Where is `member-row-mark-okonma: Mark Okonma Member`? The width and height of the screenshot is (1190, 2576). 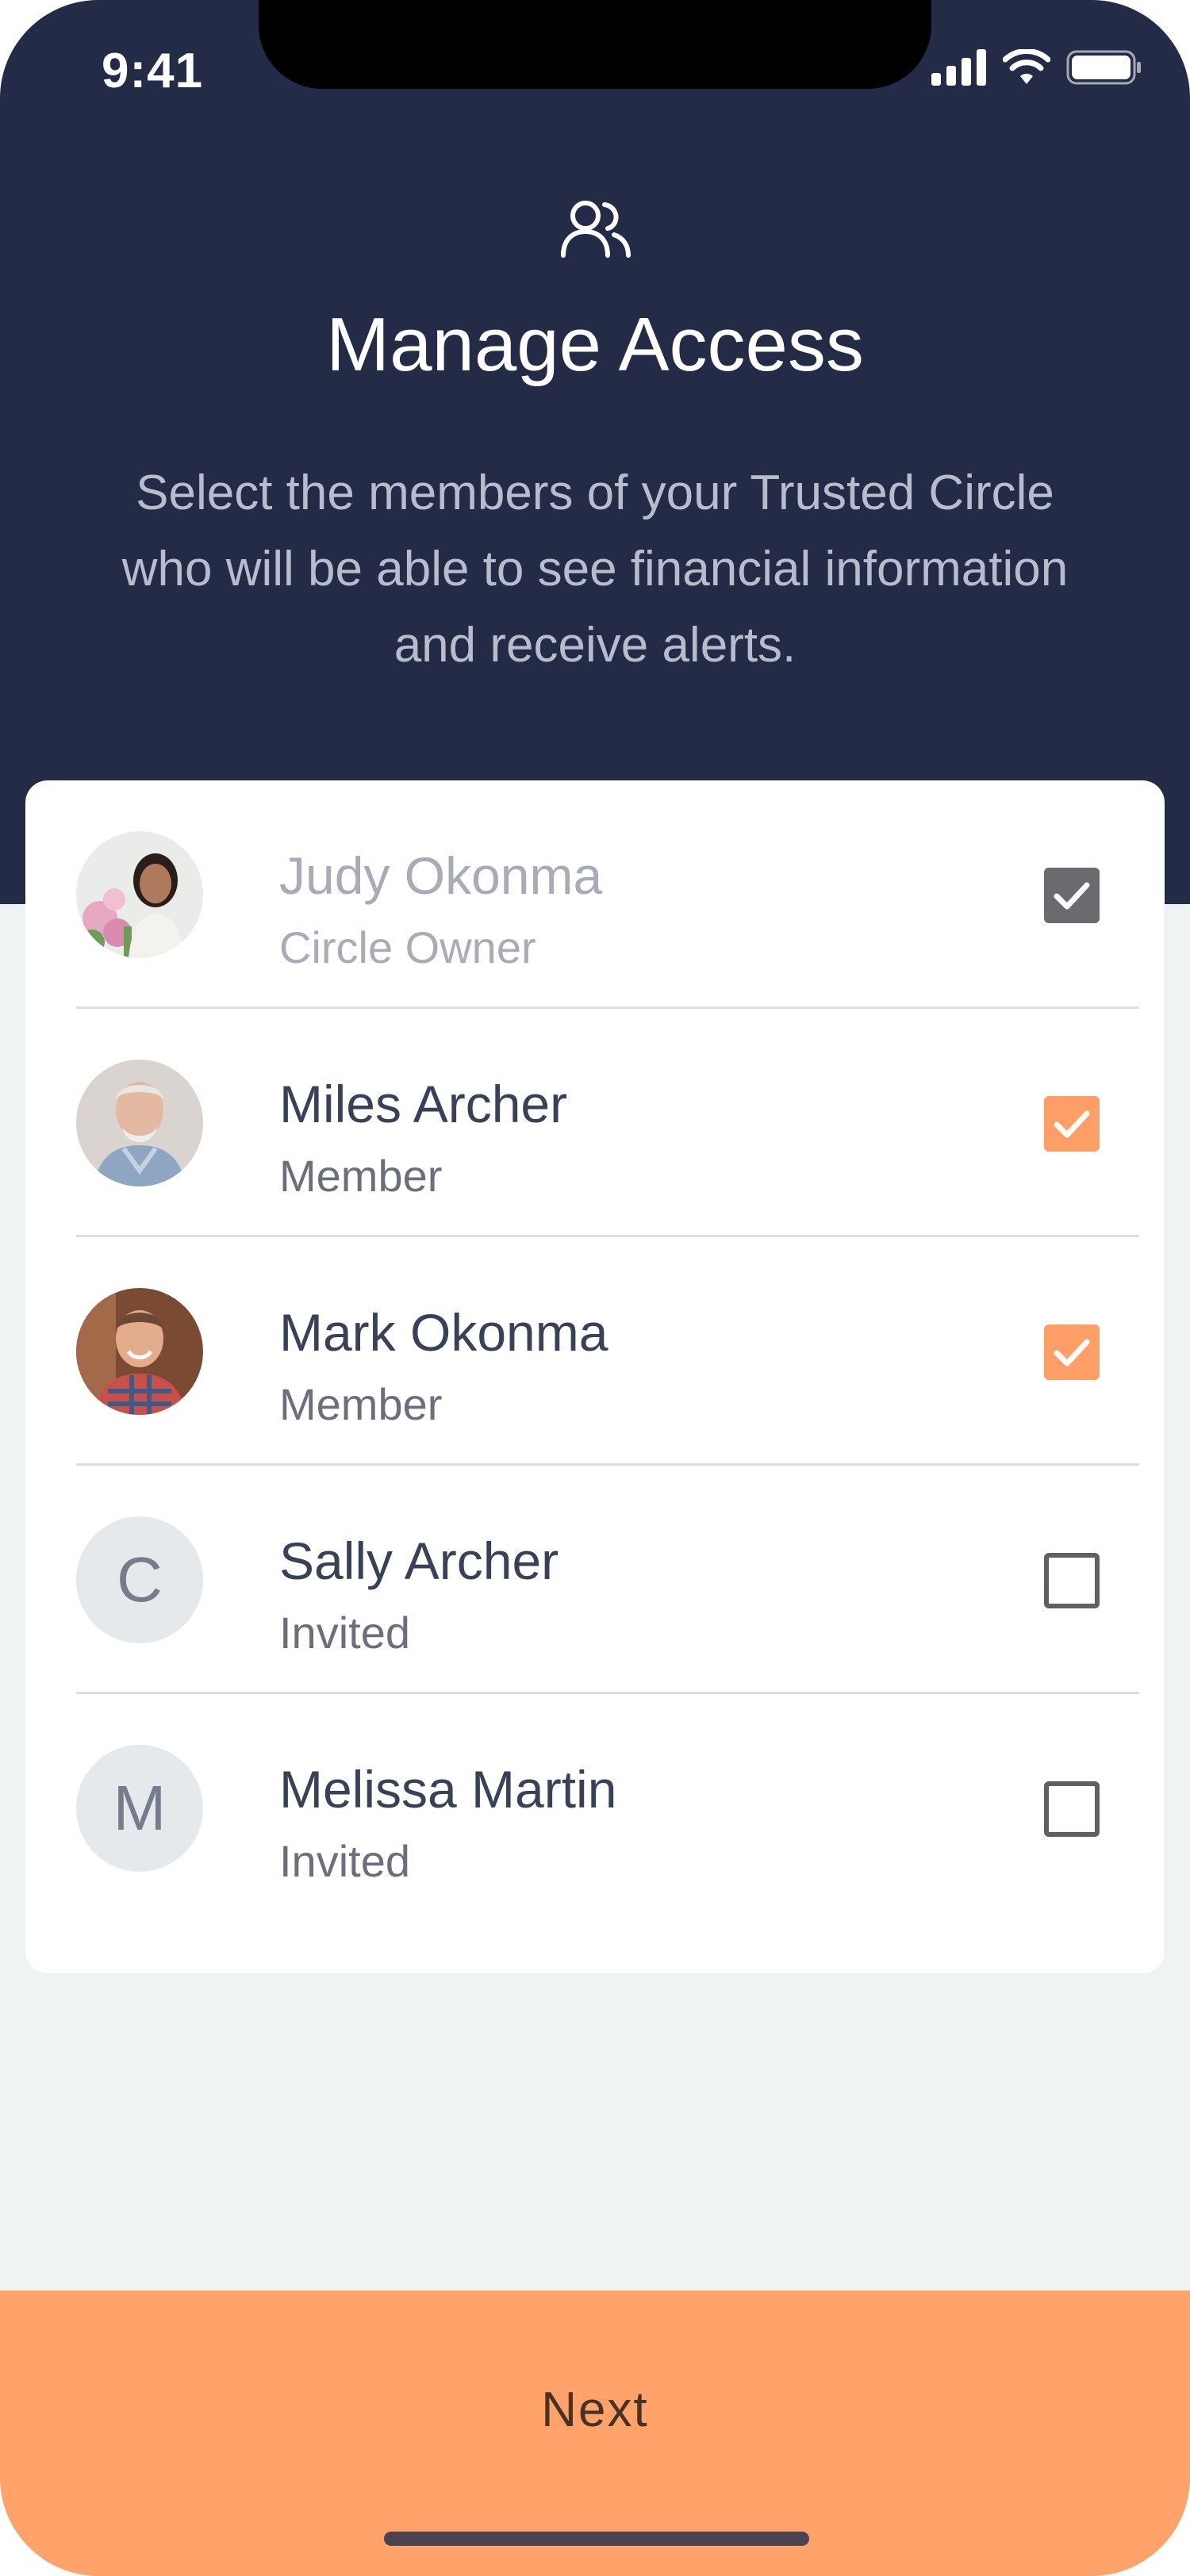
member-row-mark-okonma: Mark Okonma Member is located at coordinates (607, 1352).